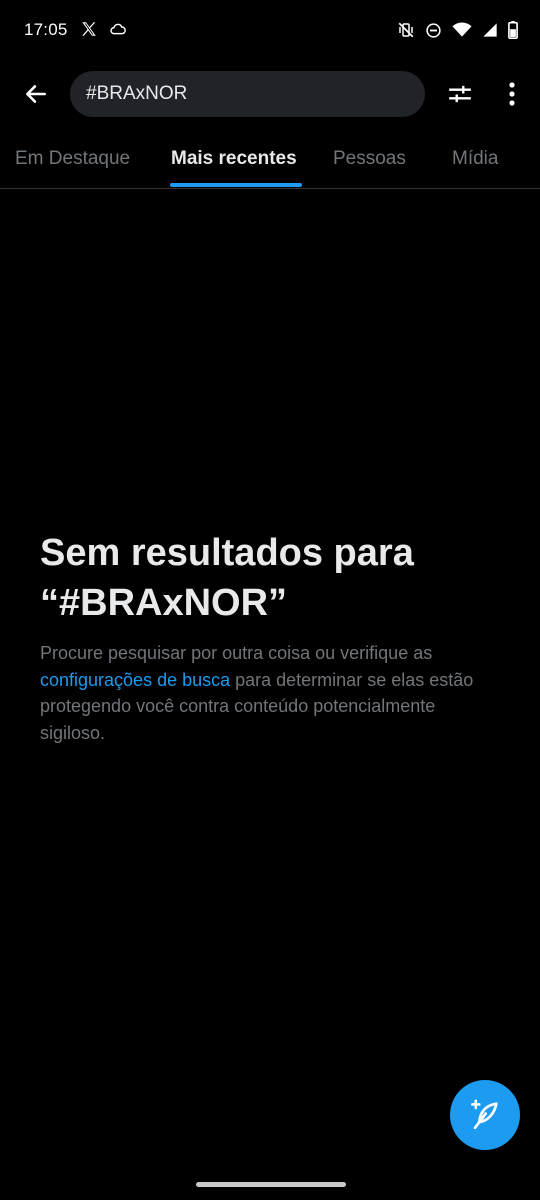 The height and width of the screenshot is (1200, 540). Describe the element at coordinates (227, 578) in the screenshot. I see `empty-state-title: Sem resultados para “#BRAxNOR”` at that location.